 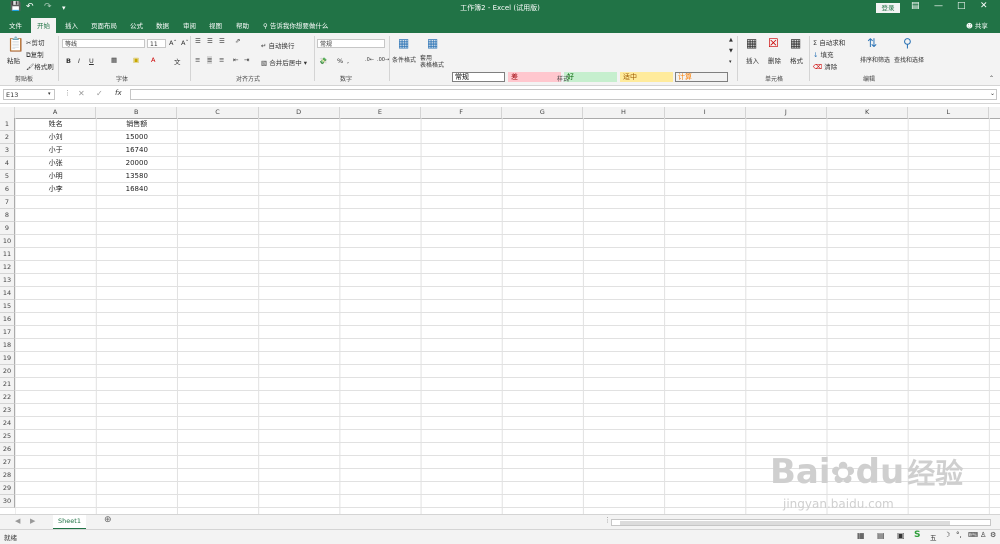 I want to click on row-header: 2, so click(x=7, y=137).